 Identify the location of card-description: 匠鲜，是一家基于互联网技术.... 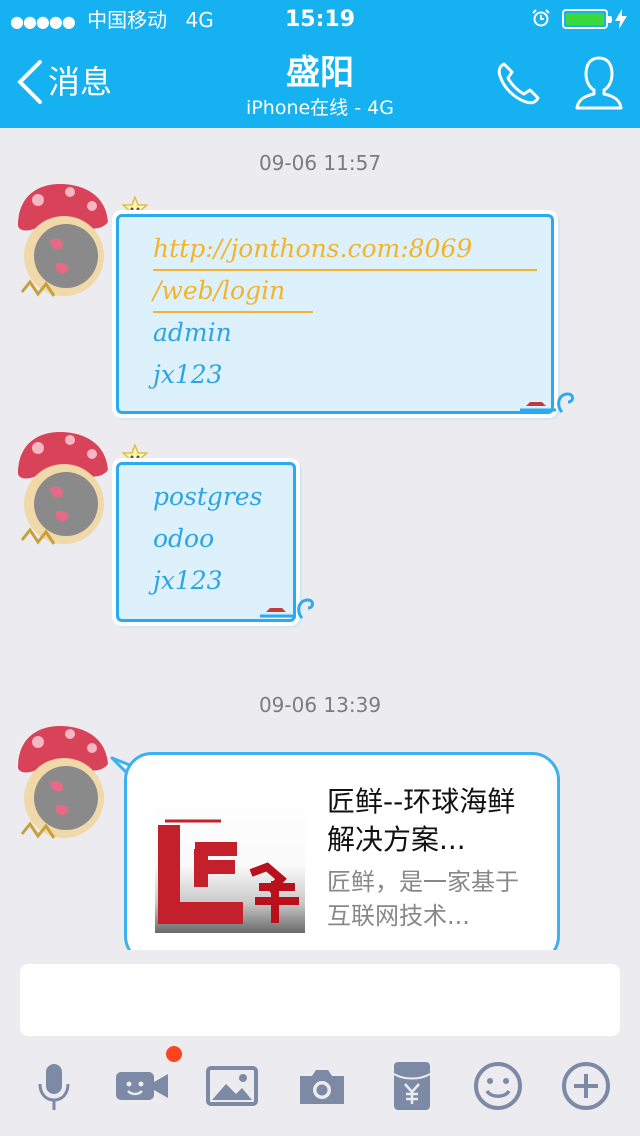
(423, 899).